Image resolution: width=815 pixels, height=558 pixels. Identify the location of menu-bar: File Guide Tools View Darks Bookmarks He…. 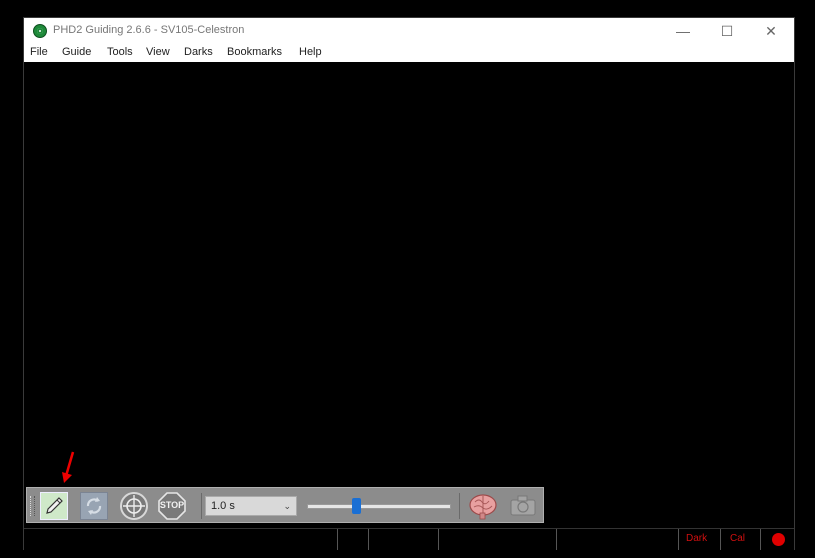
(409, 53).